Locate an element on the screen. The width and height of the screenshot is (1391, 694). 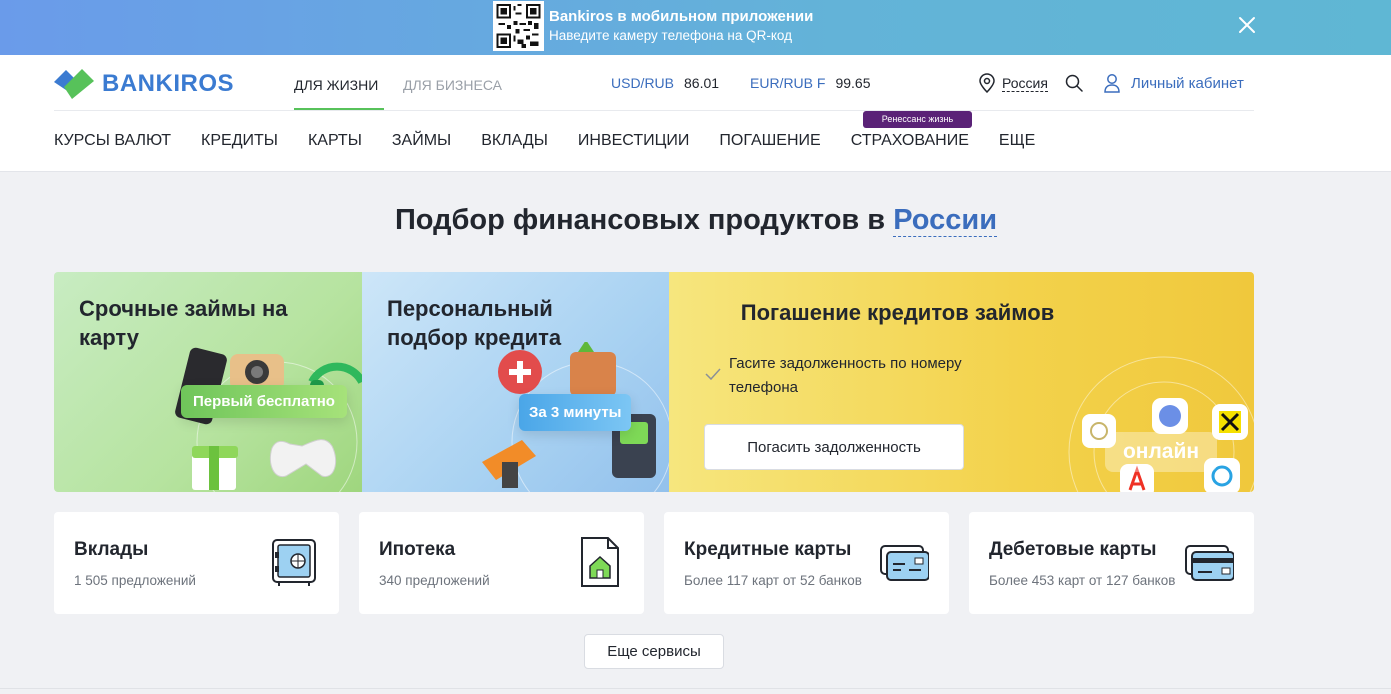
nav-item-cards: Карты is located at coordinates (335, 141).